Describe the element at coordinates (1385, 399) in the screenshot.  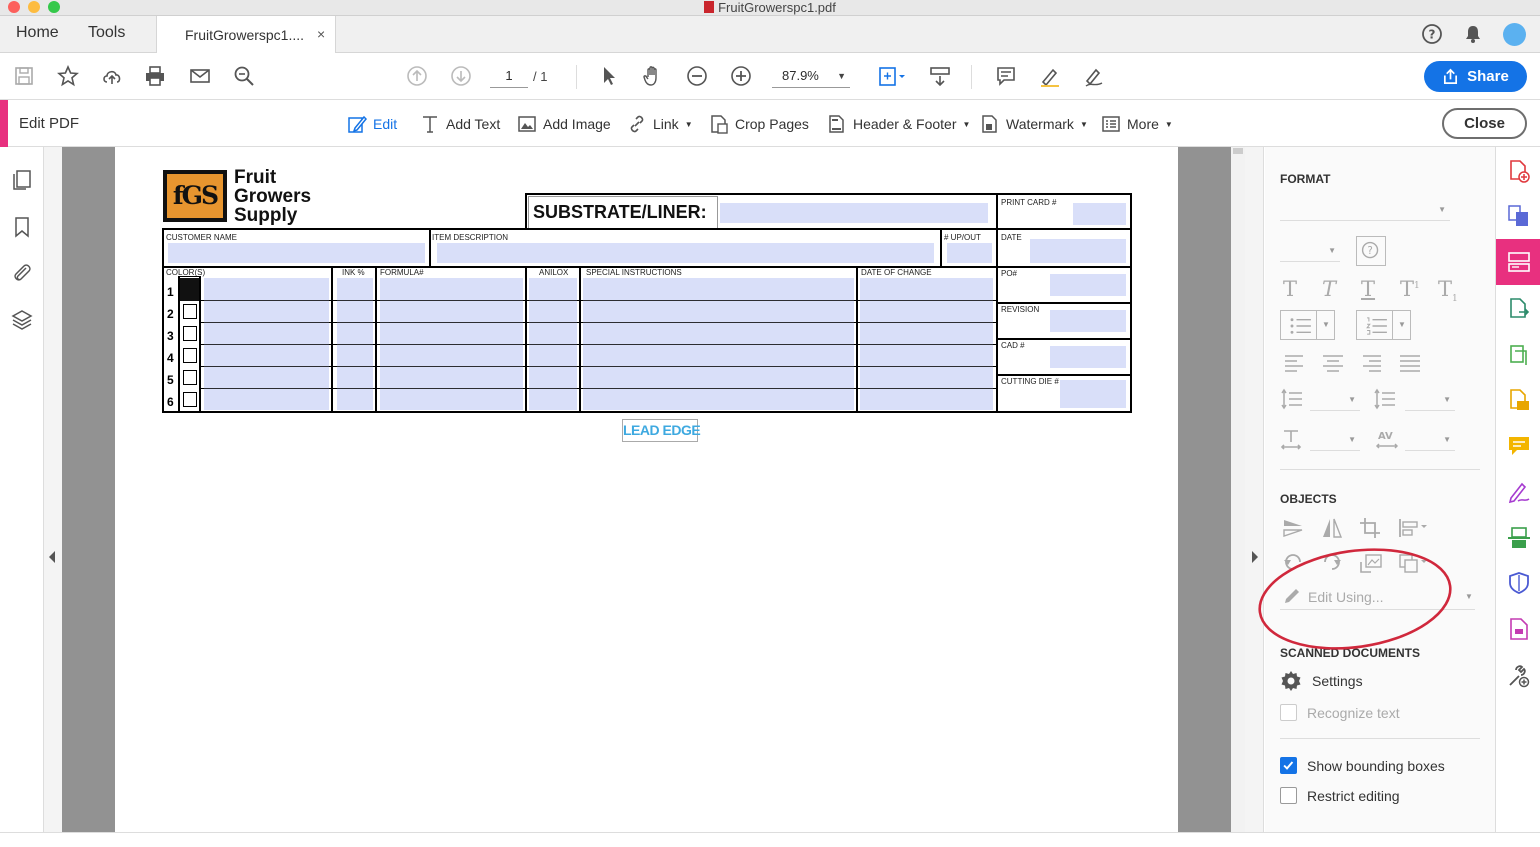
I see `paragraph-spacing-icon` at that location.